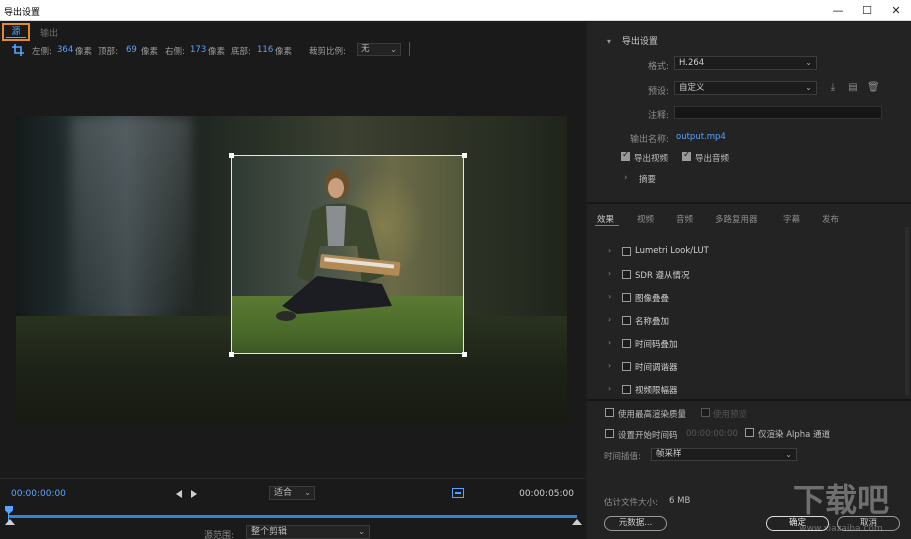 Image resolution: width=911 pixels, height=539 pixels. I want to click on crop-left-value: 364, so click(65, 50).